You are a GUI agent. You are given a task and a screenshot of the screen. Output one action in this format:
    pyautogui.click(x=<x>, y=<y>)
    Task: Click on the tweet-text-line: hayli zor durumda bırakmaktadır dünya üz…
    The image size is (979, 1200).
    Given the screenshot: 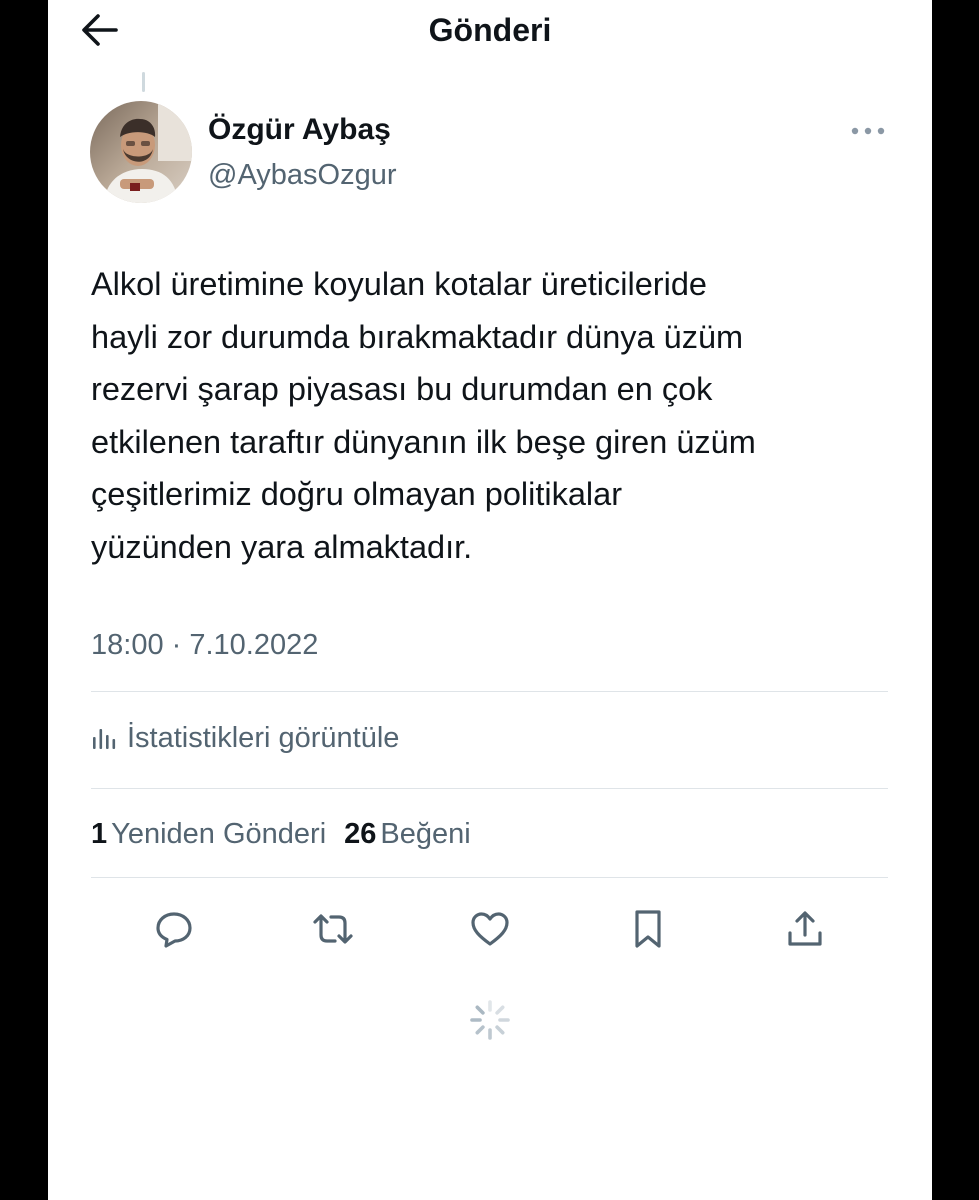 What is the action you would take?
    pyautogui.click(x=417, y=336)
    